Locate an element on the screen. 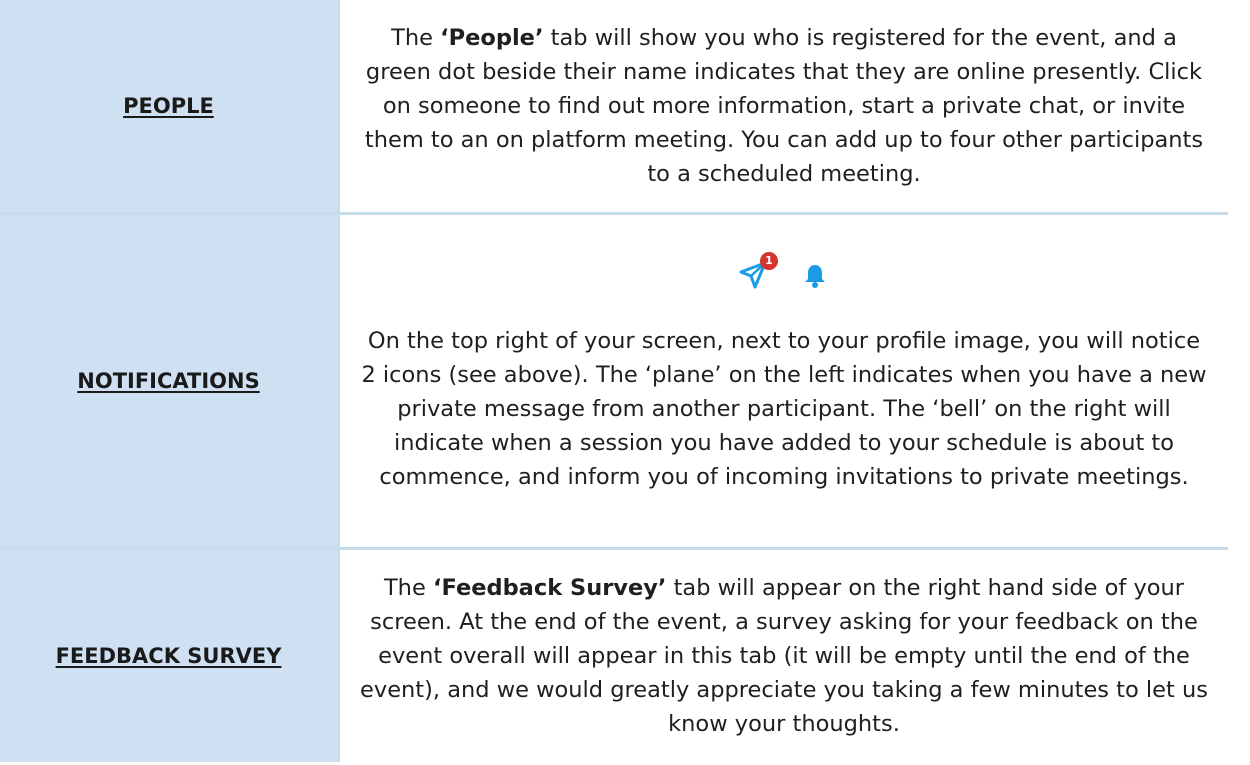 The image size is (1250, 765). notifications-link: NOTIFICATIONS is located at coordinates (168, 381).